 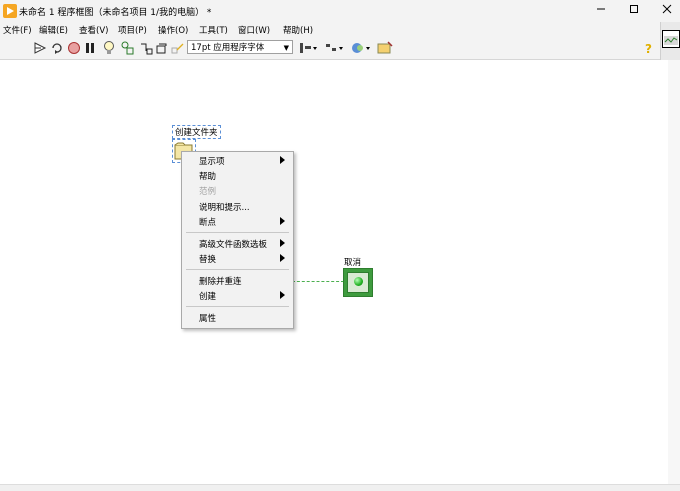 I want to click on run-arrow-icon, so click(x=40, y=48).